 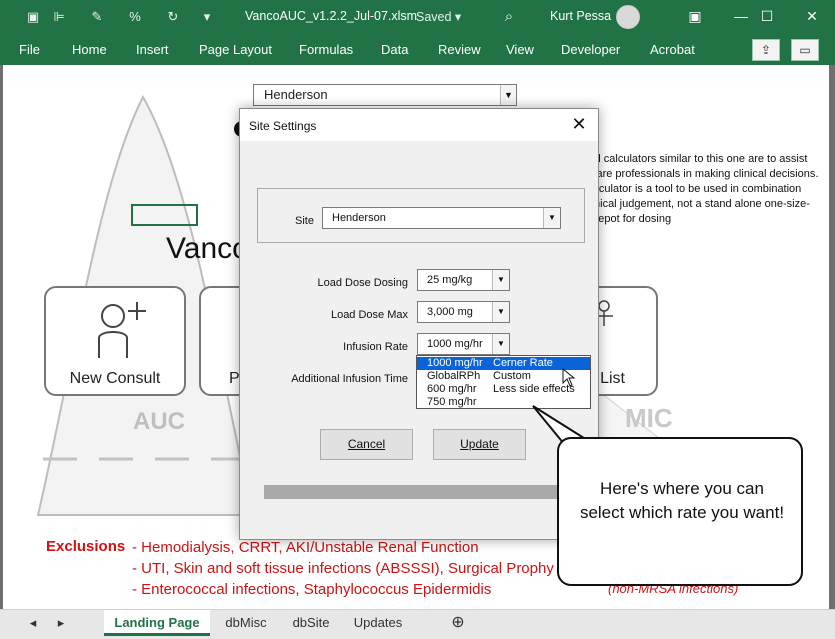 What do you see at coordinates (767, 16) in the screenshot?
I see `maximize-icon: ☐` at bounding box center [767, 16].